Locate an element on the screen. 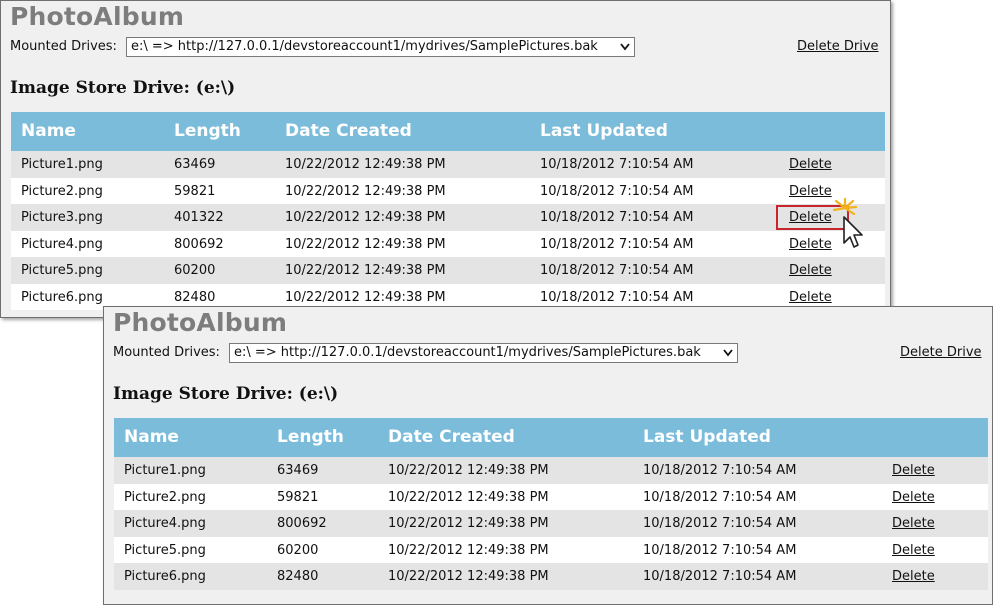  file-length: 401322 is located at coordinates (199, 217).